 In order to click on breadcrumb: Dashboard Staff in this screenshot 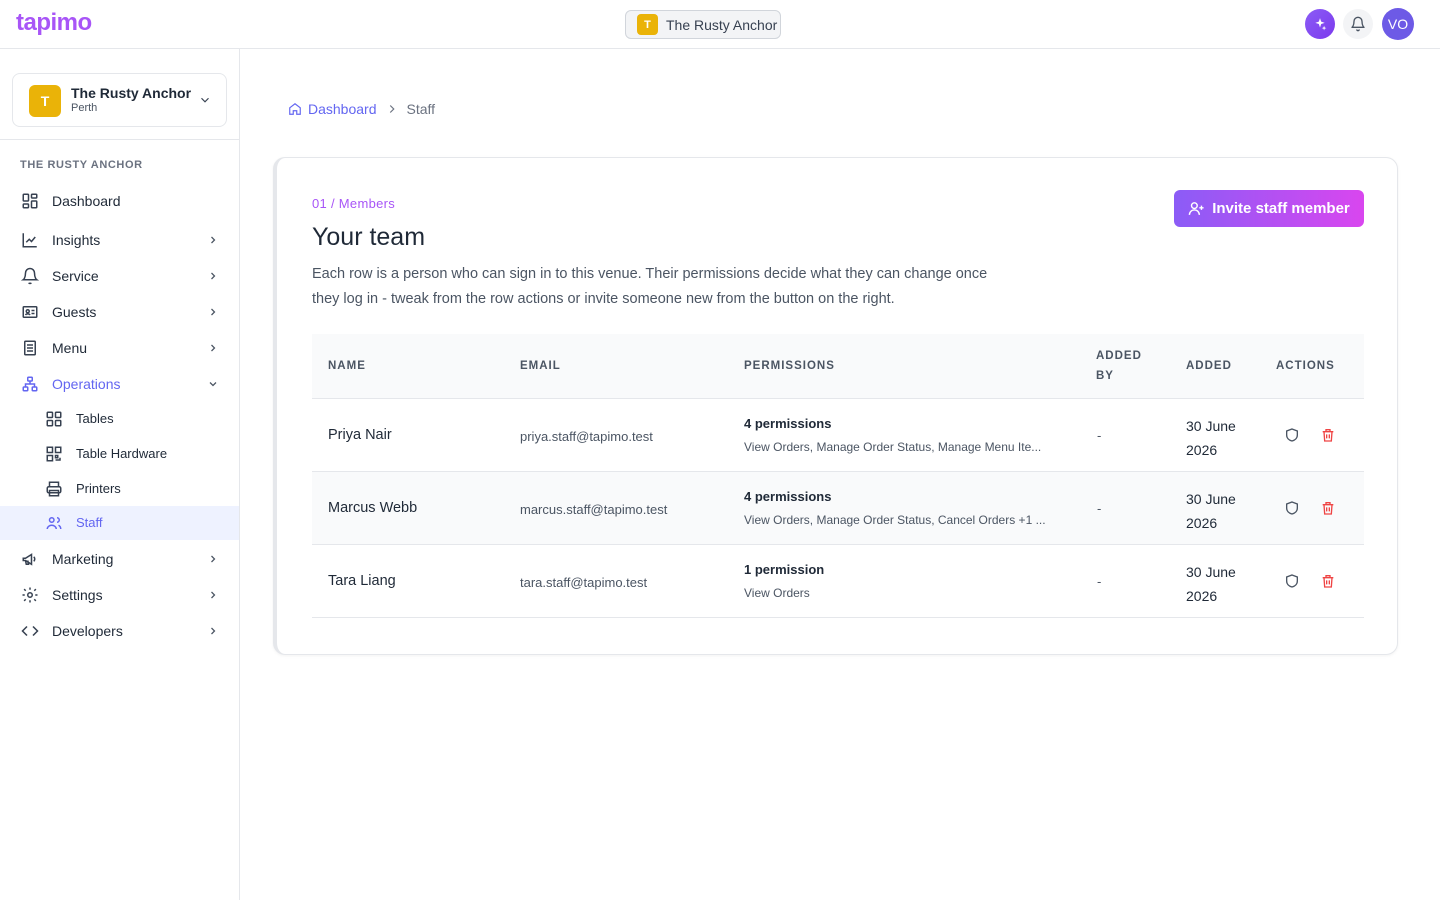, I will do `click(361, 109)`.